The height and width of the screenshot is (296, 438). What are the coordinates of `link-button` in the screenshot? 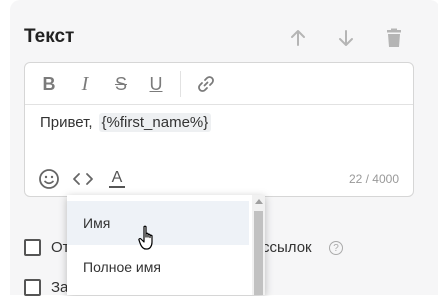 It's located at (206, 84).